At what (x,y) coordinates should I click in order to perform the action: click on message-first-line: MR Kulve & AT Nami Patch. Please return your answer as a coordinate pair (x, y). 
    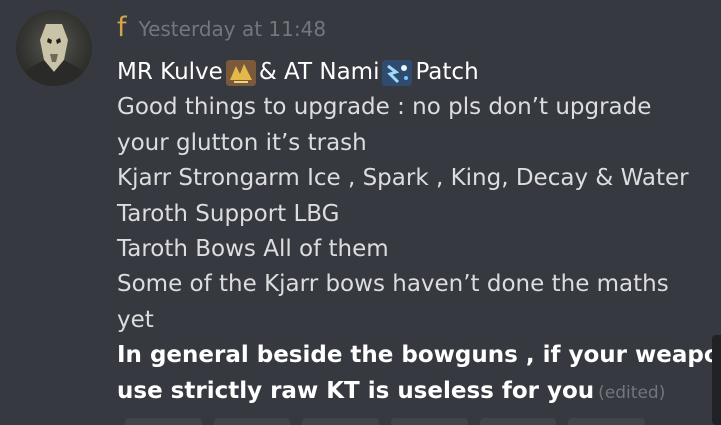
    Looking at the image, I should click on (412, 72).